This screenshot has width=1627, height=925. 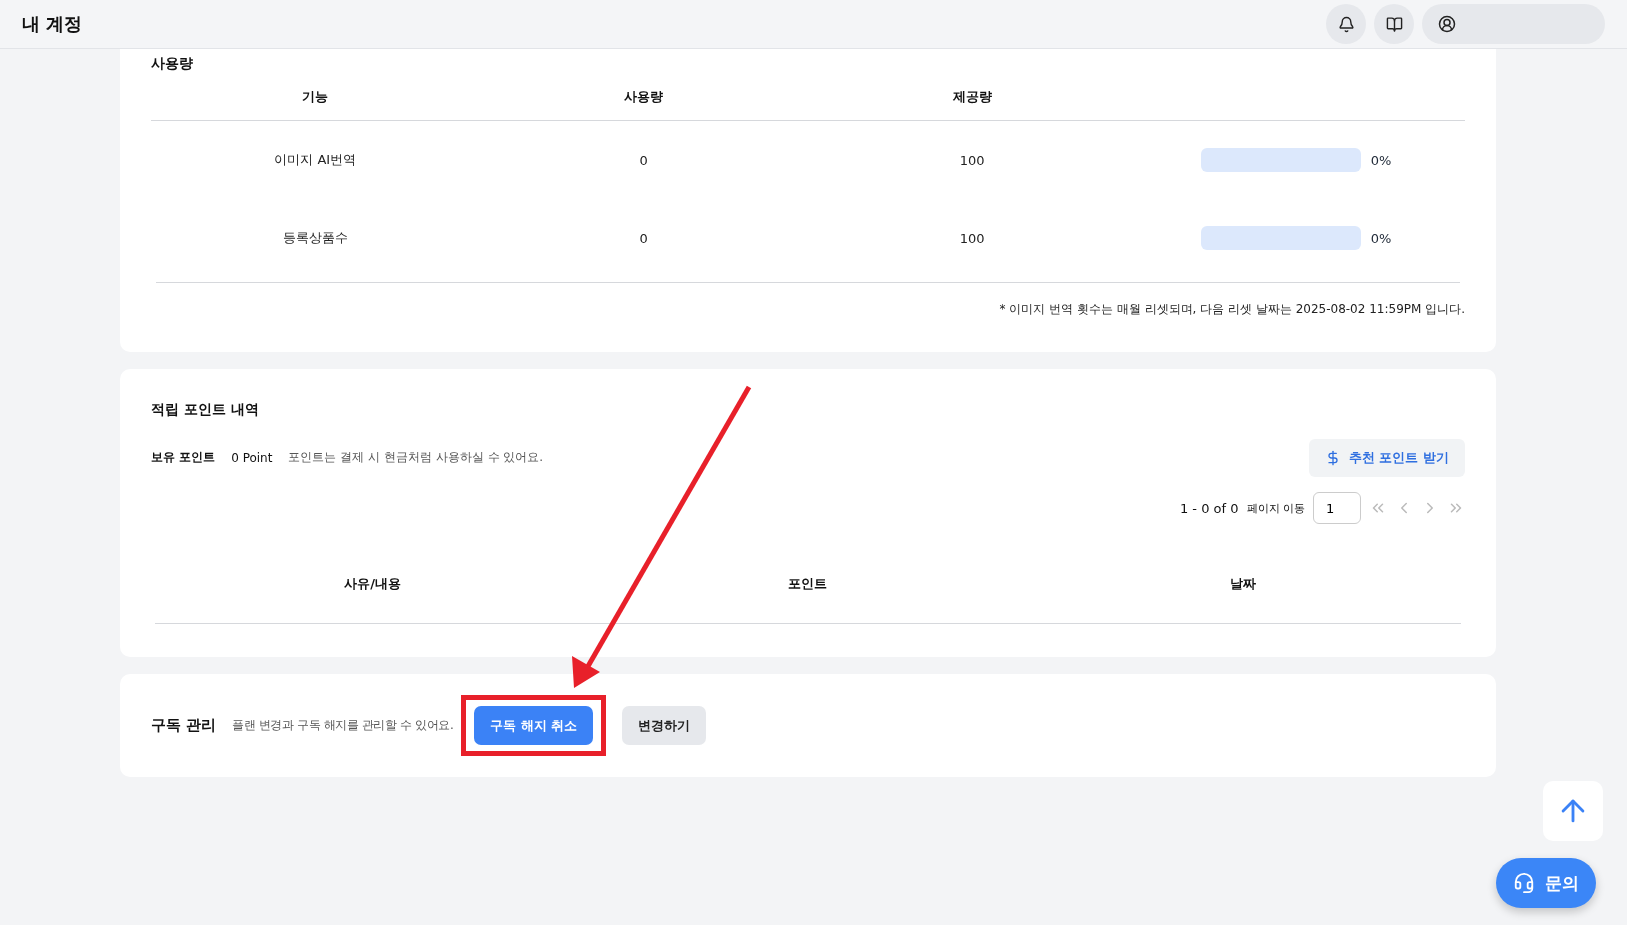 What do you see at coordinates (184, 725) in the screenshot?
I see `subscription-title: 구독 관리` at bounding box center [184, 725].